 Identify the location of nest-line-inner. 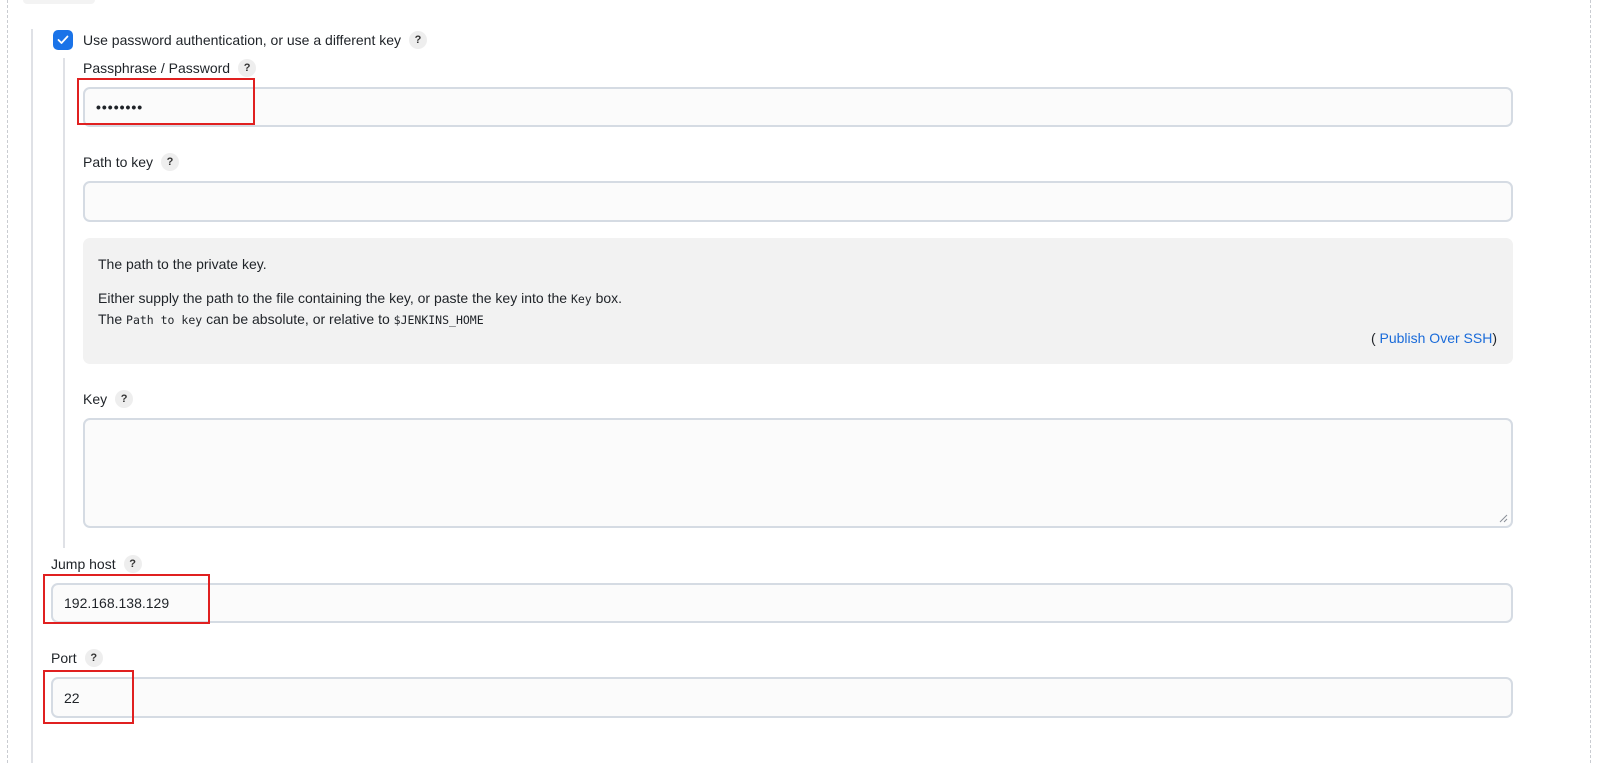
(64, 303).